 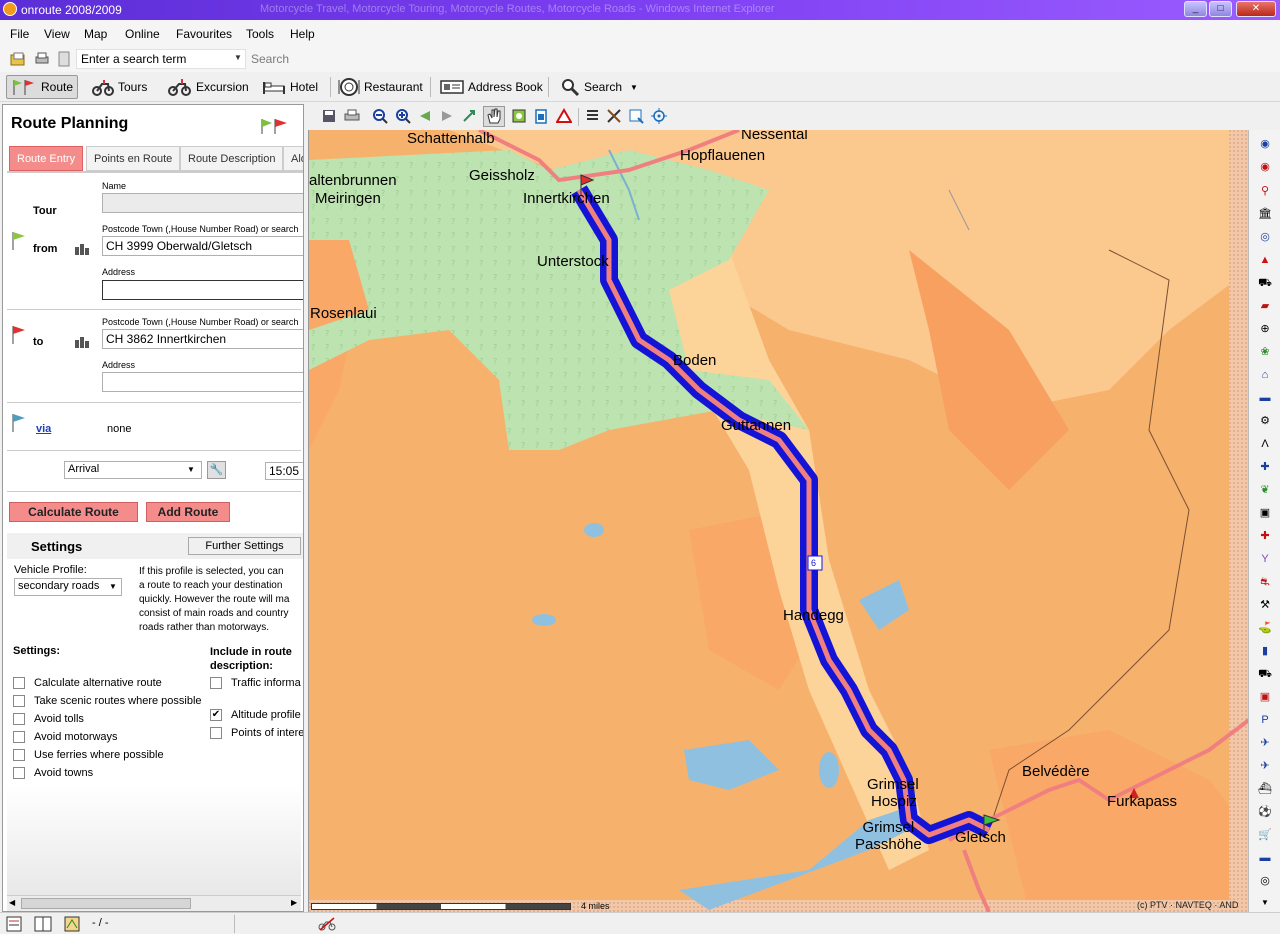 What do you see at coordinates (208, 87) in the screenshot?
I see `excursion-button: Excursion` at bounding box center [208, 87].